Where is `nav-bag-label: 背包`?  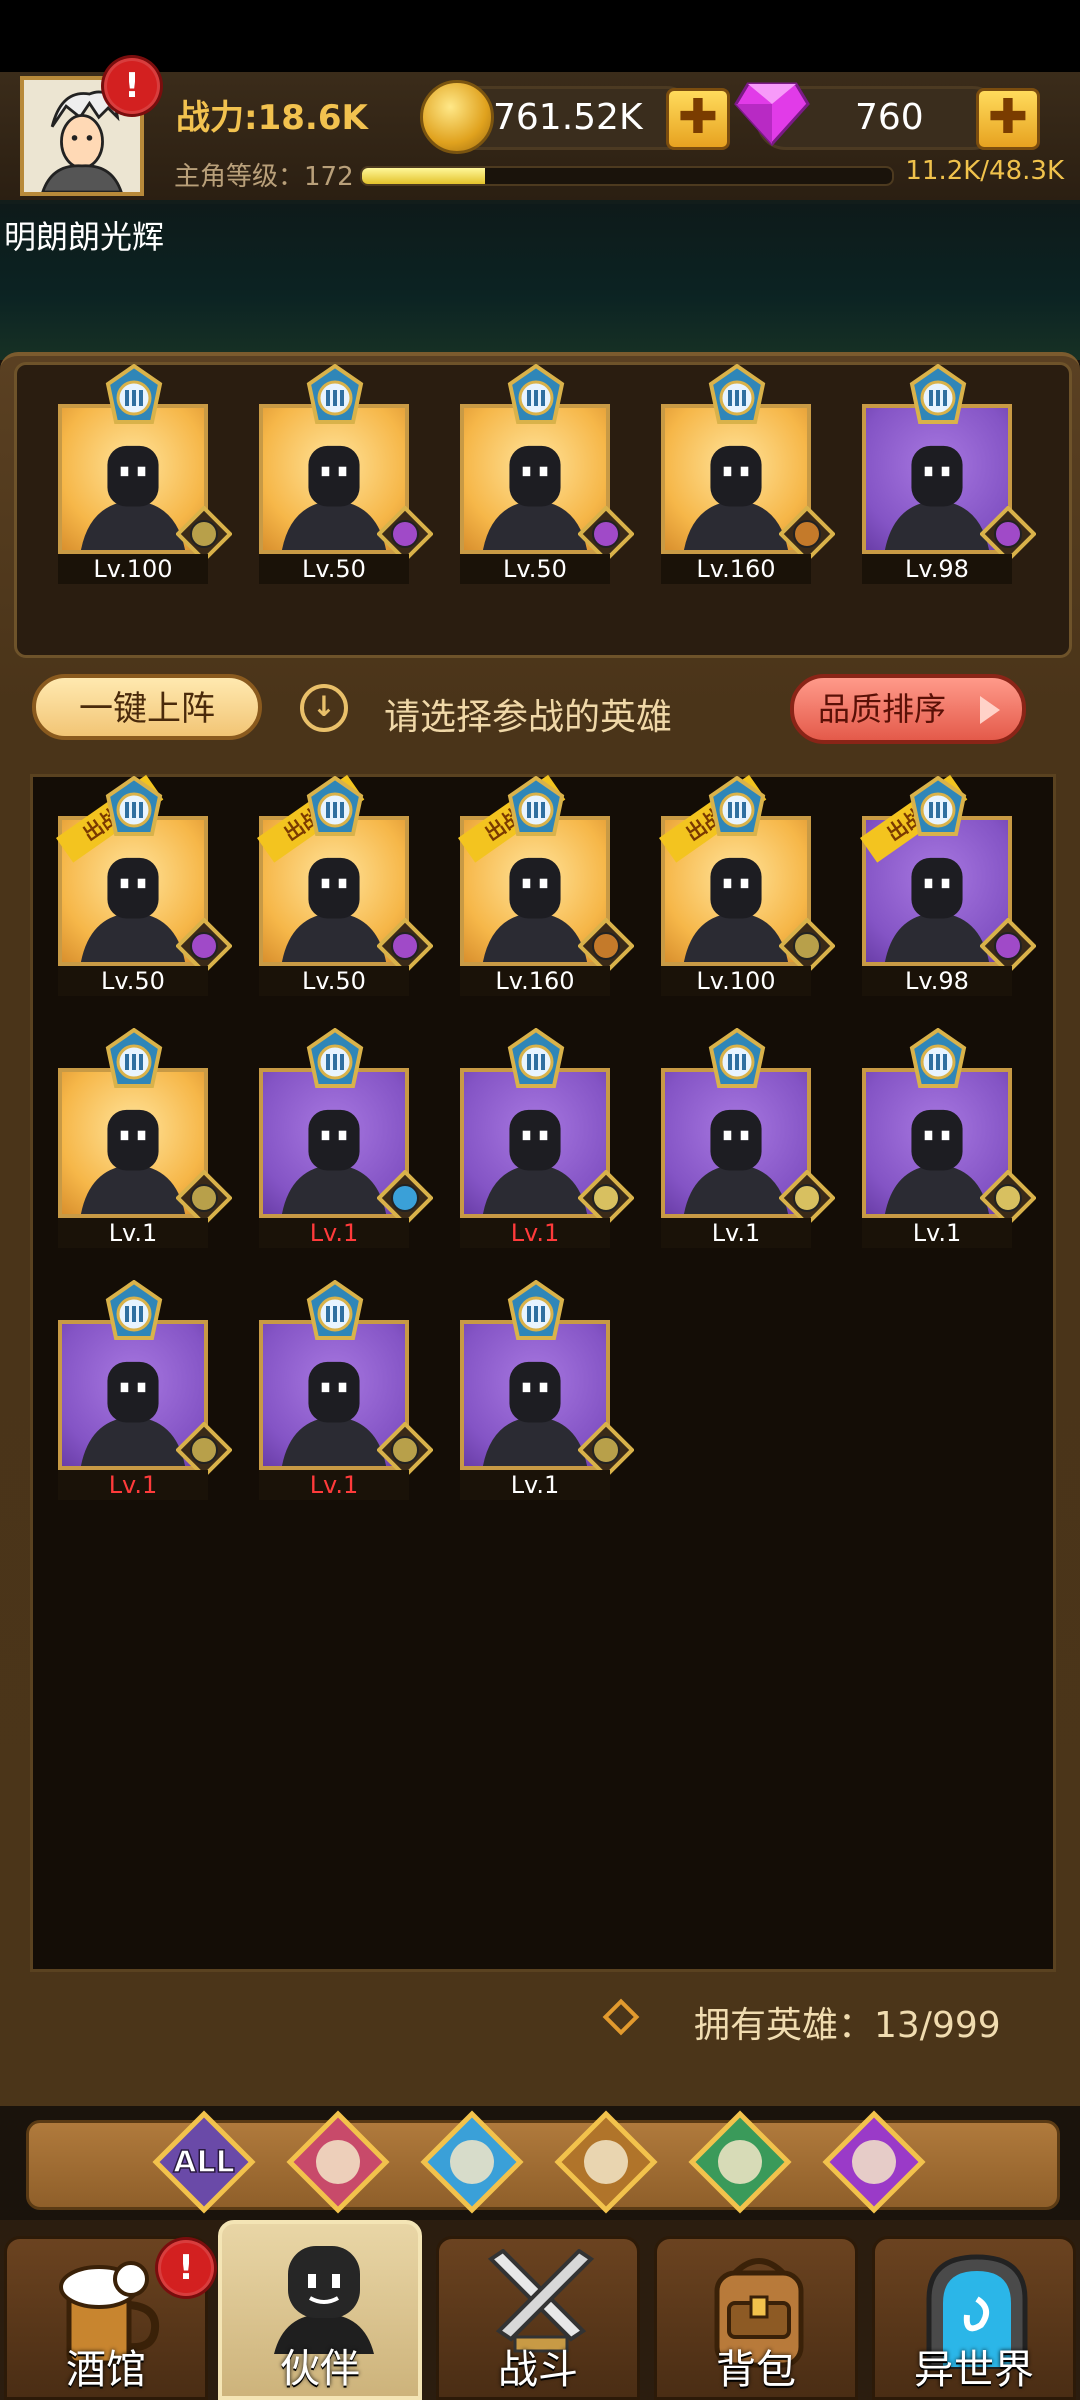
nav-bag-label: 背包 is located at coordinates (756, 2370).